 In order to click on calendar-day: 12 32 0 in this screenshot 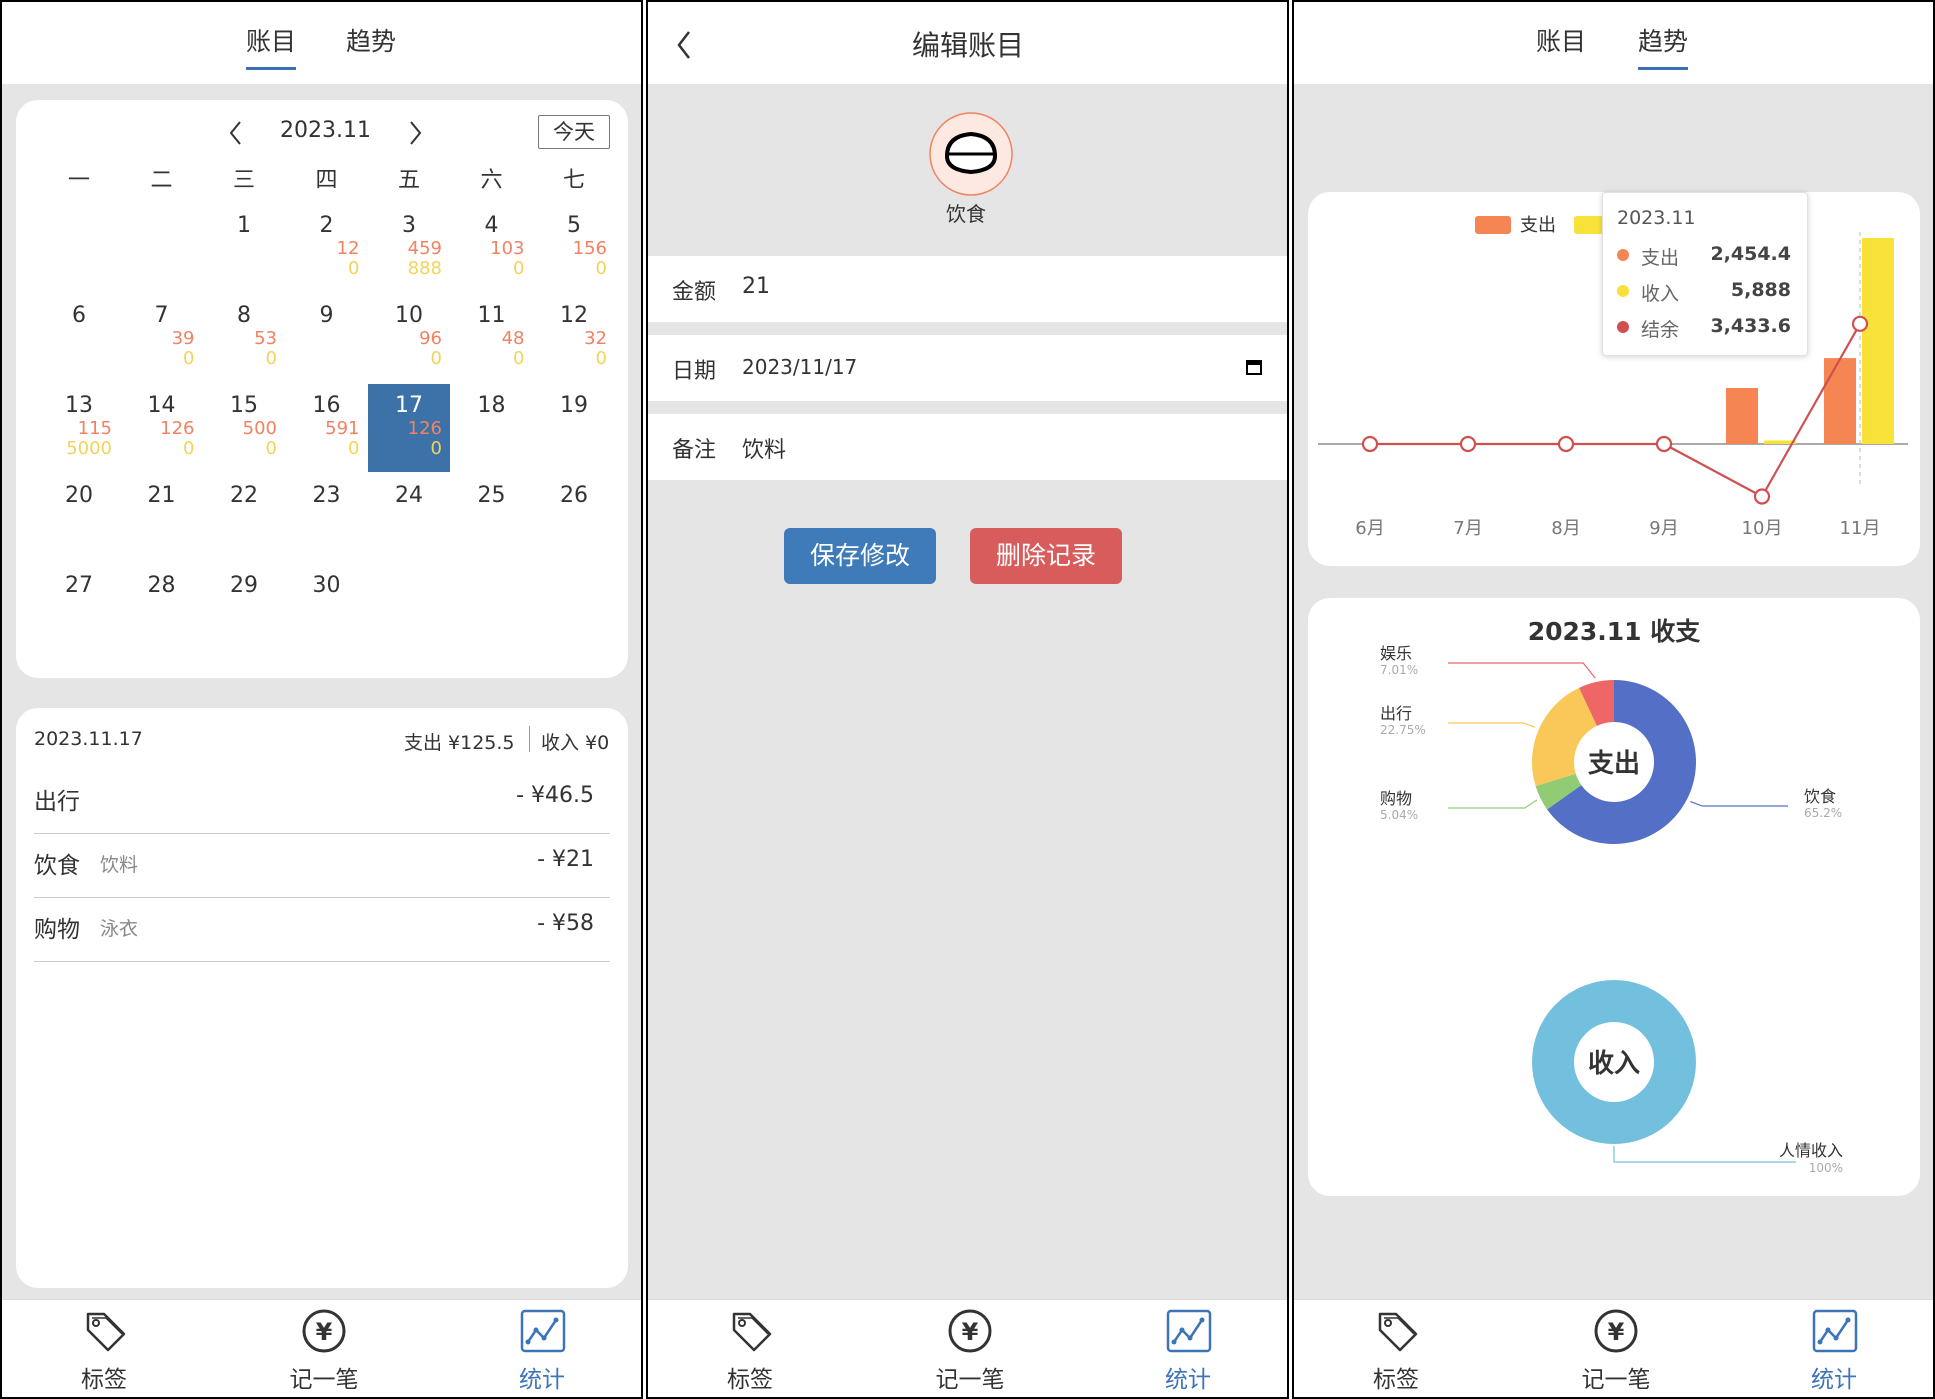, I will do `click(574, 338)`.